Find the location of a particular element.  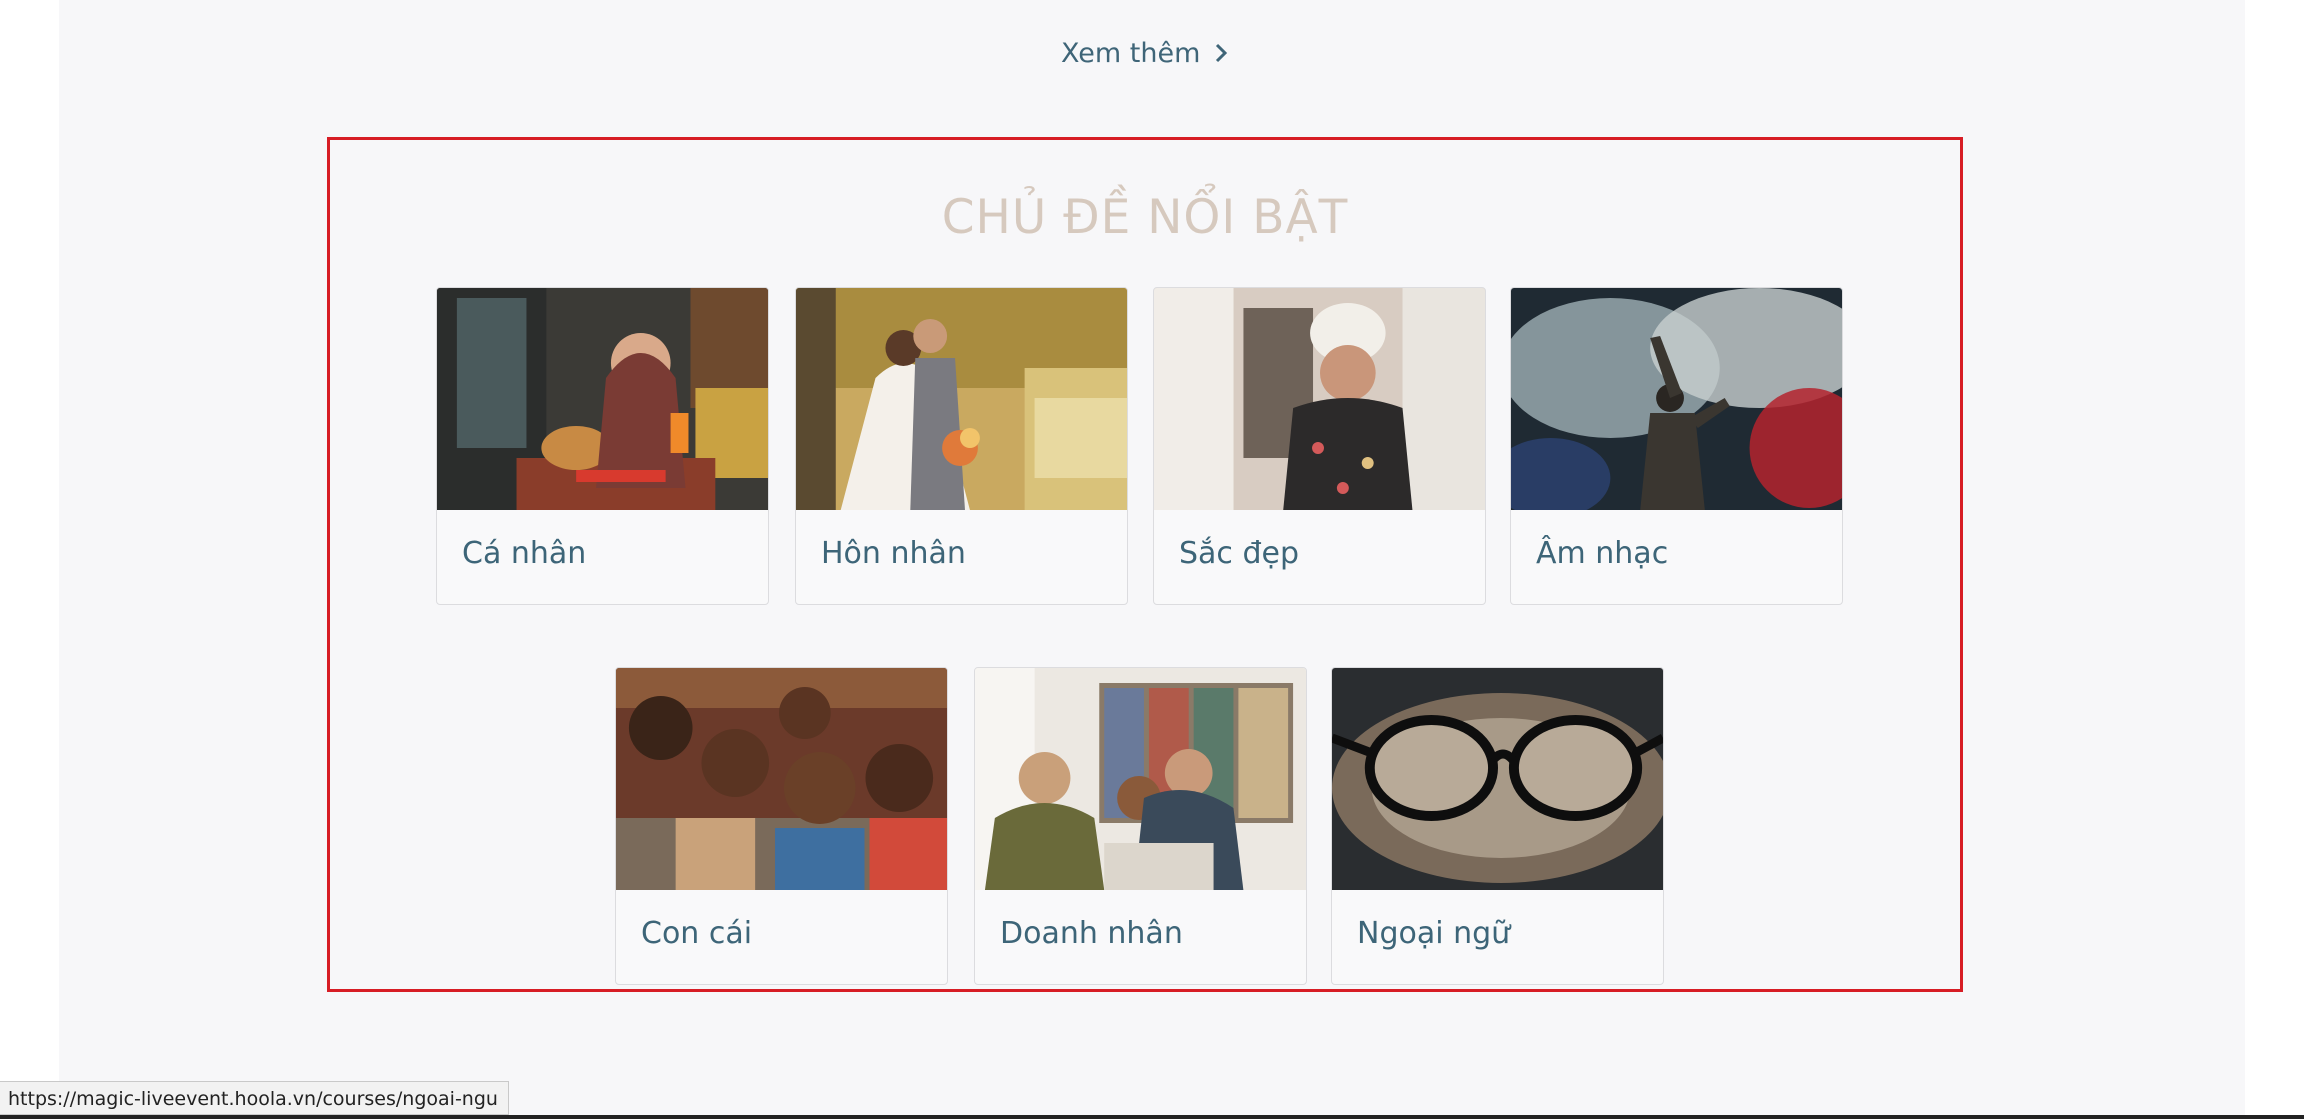

see-more-label: Xem thêm is located at coordinates (1131, 53).